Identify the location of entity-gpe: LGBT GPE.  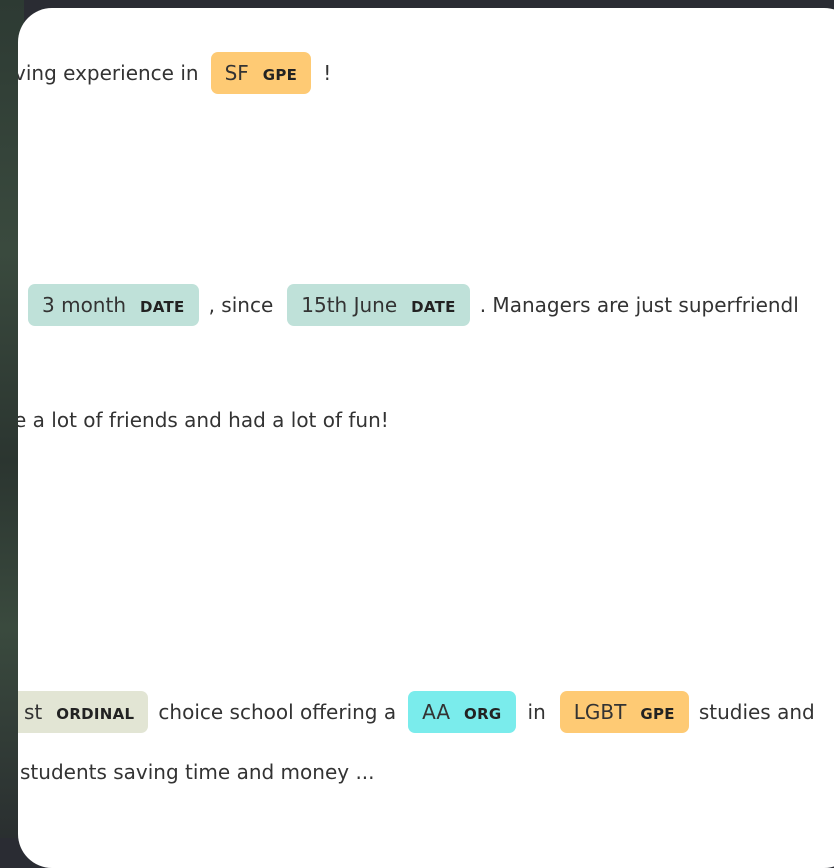
(624, 712).